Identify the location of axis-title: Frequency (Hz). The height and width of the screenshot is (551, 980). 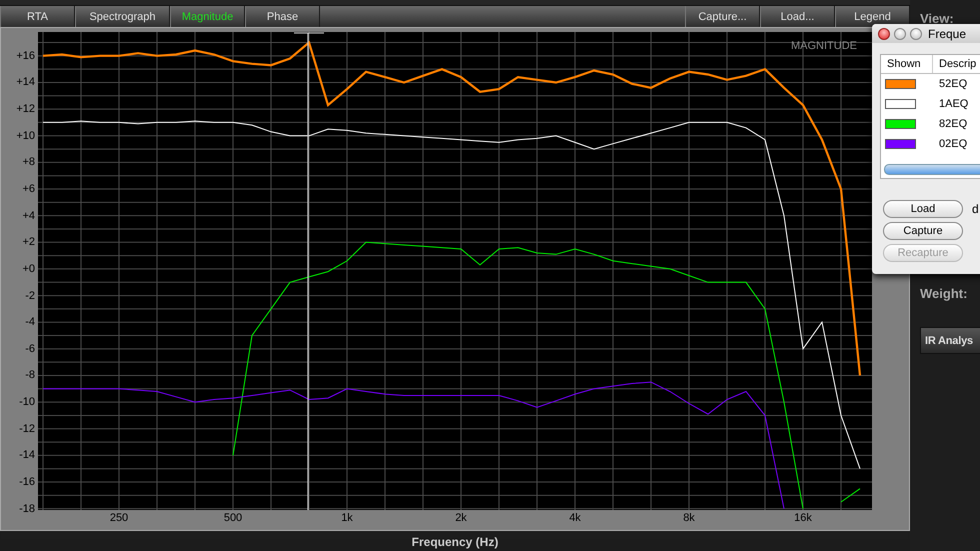
(455, 541).